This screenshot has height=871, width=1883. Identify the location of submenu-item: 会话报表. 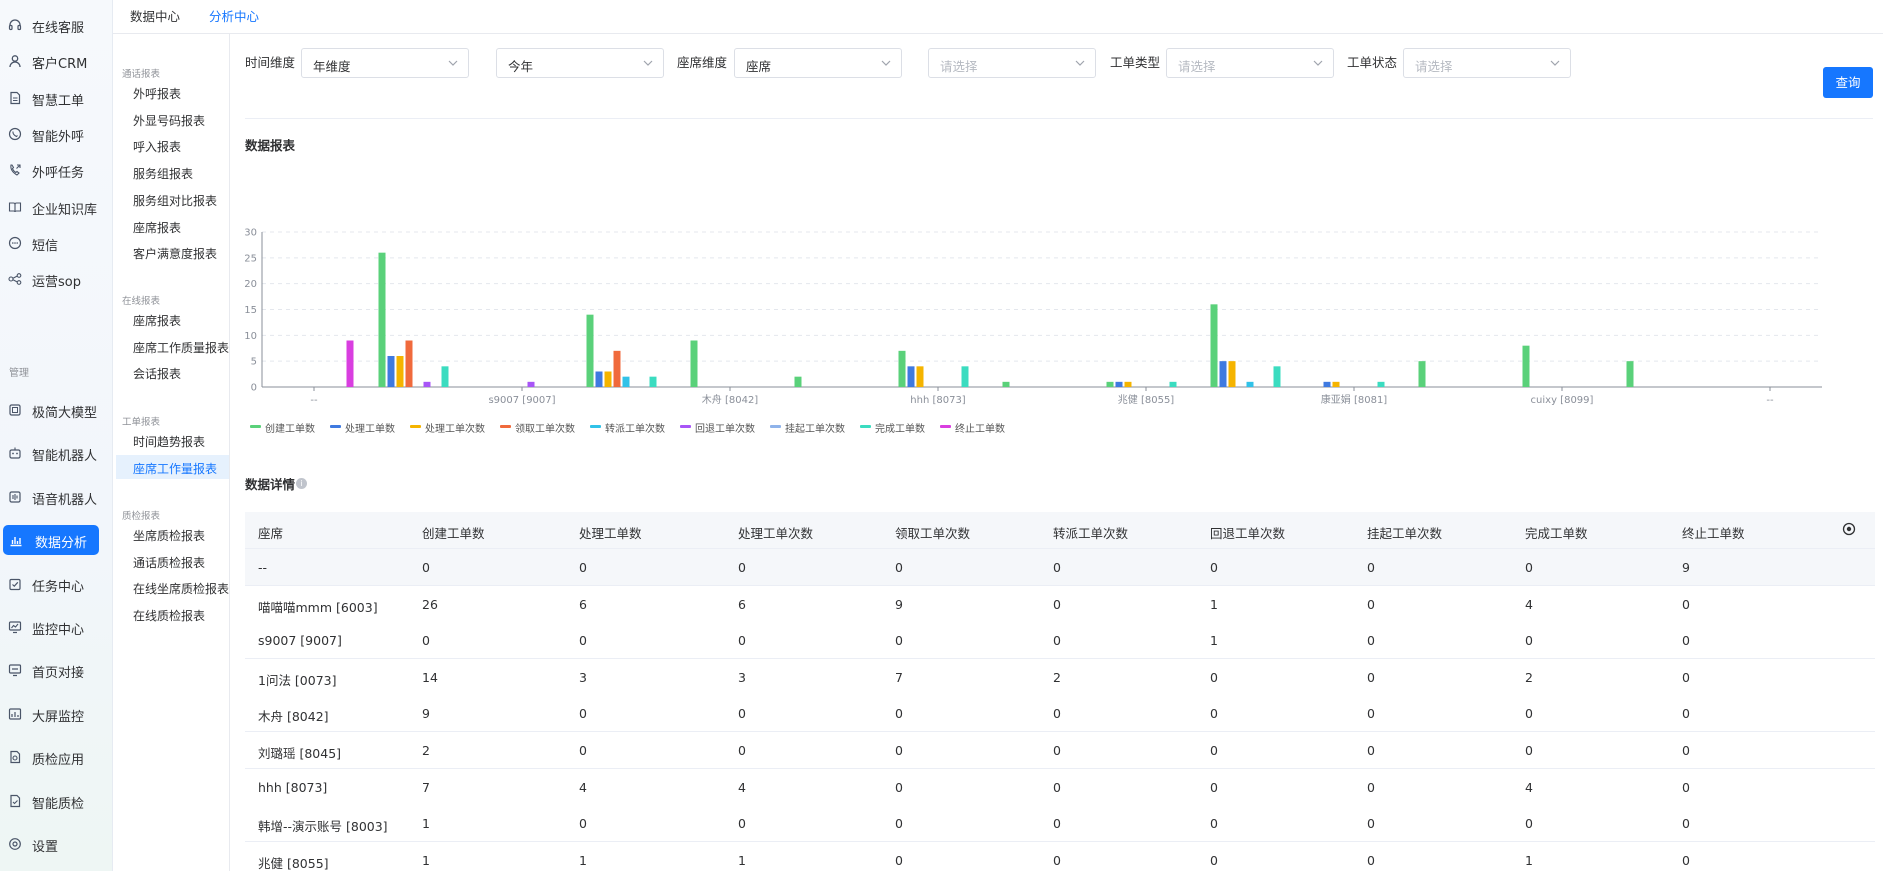
(172, 372).